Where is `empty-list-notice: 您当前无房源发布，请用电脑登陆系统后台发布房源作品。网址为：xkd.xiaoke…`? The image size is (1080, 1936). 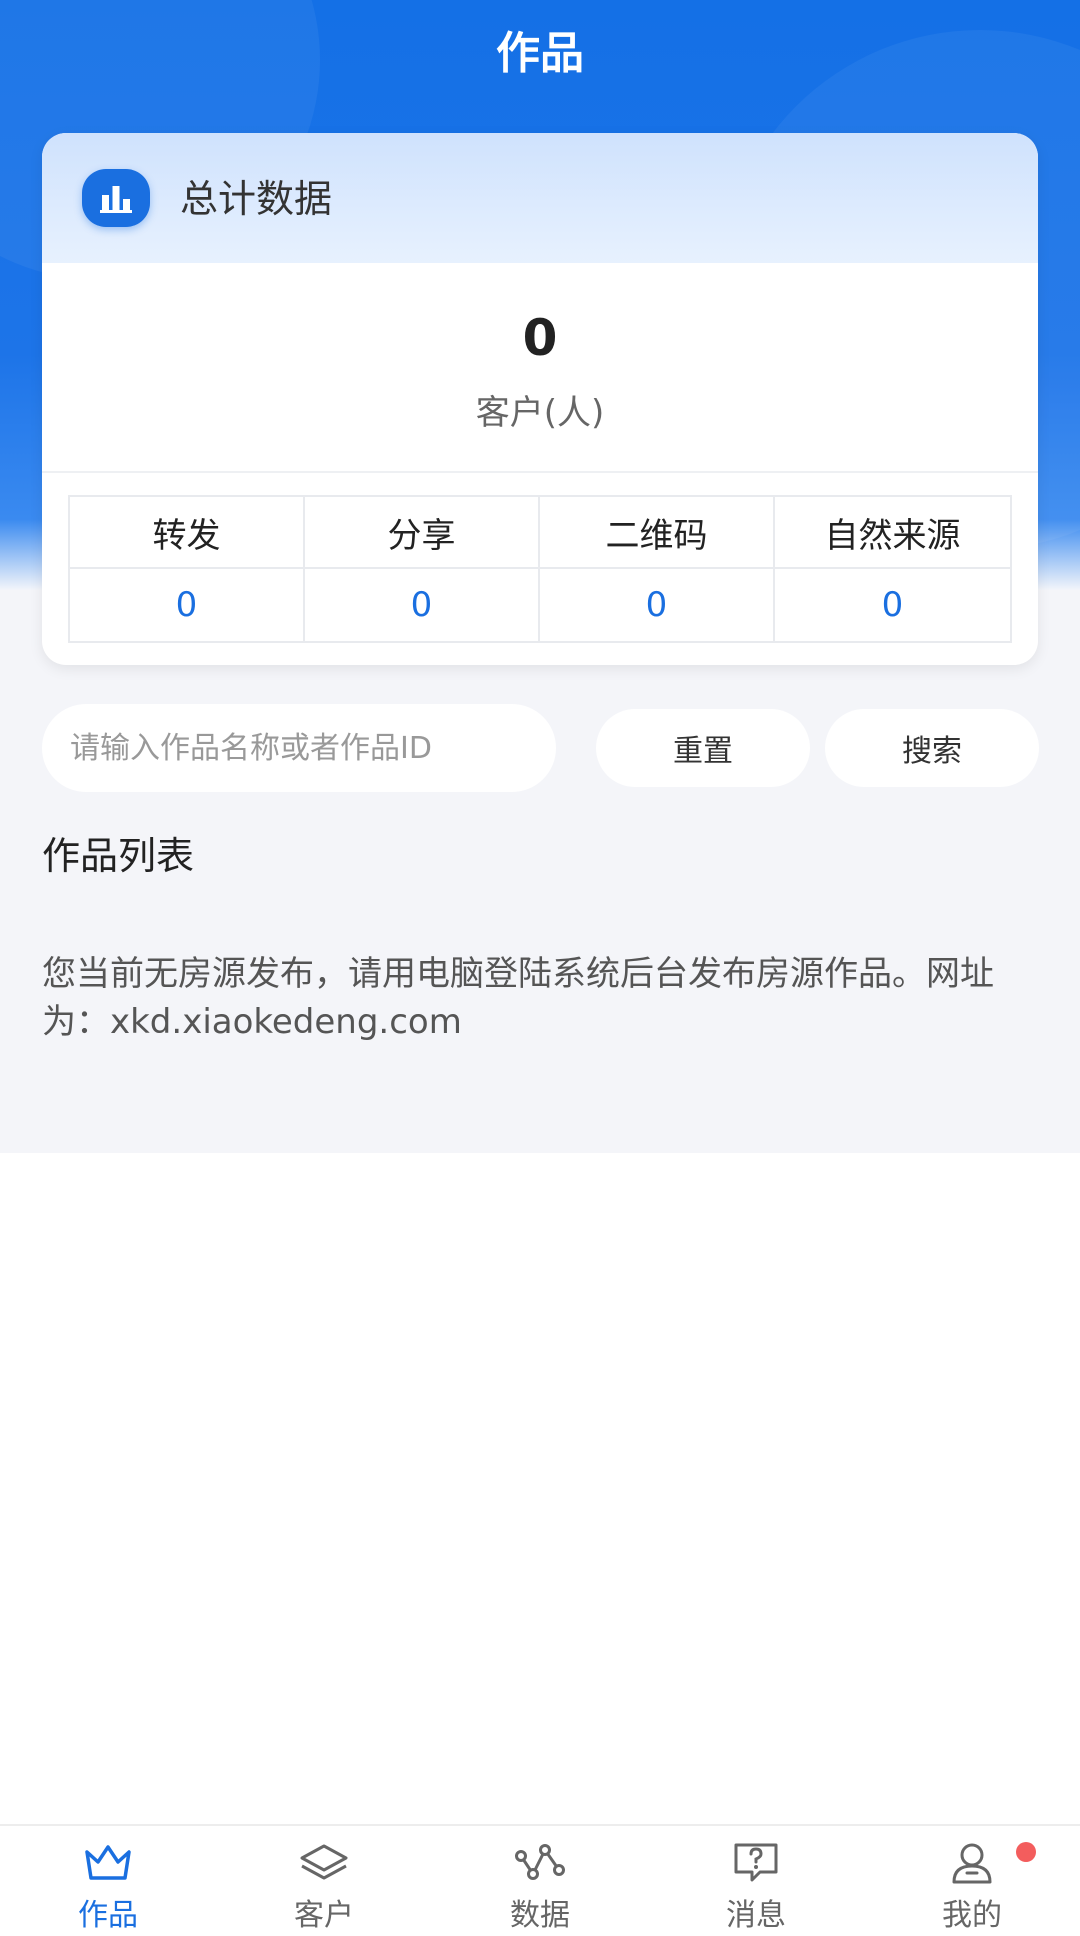
empty-list-notice: 您当前无房源发布，请用电脑登陆系统后台发布房源作品。网址为：xkd.xiaoke… is located at coordinates (518, 998).